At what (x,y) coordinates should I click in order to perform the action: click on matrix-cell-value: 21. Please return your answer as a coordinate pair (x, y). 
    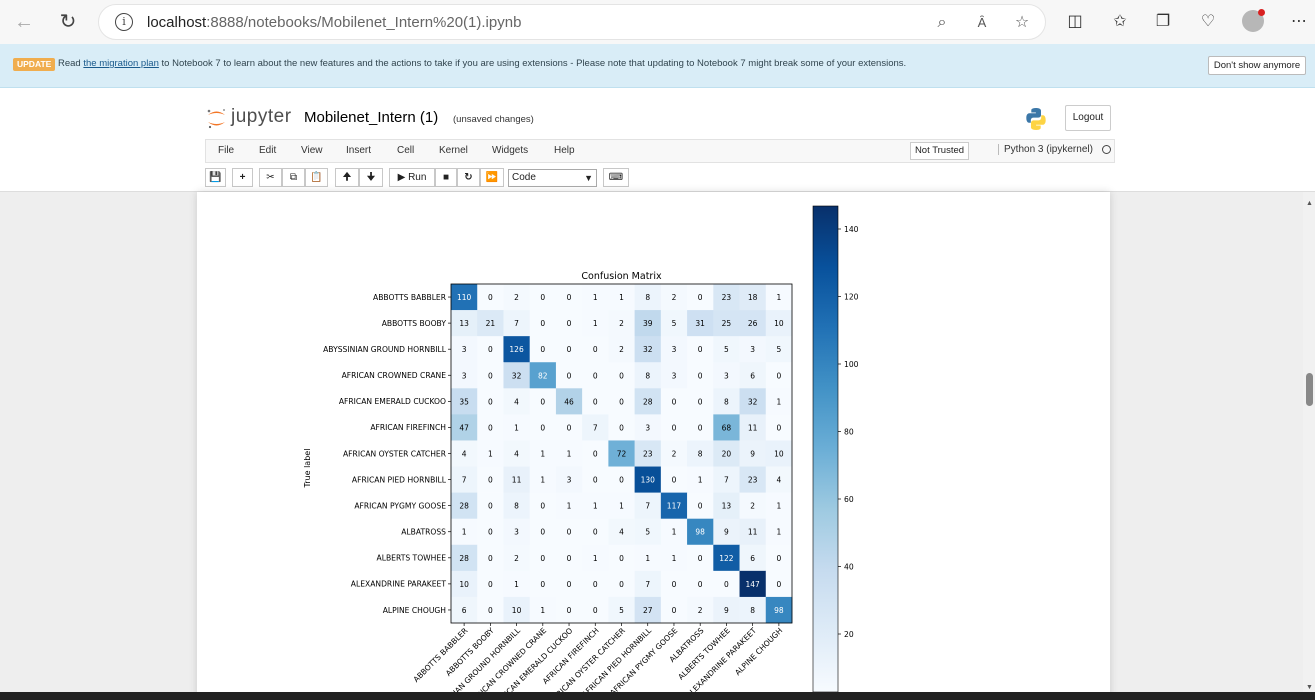
    Looking at the image, I should click on (491, 323).